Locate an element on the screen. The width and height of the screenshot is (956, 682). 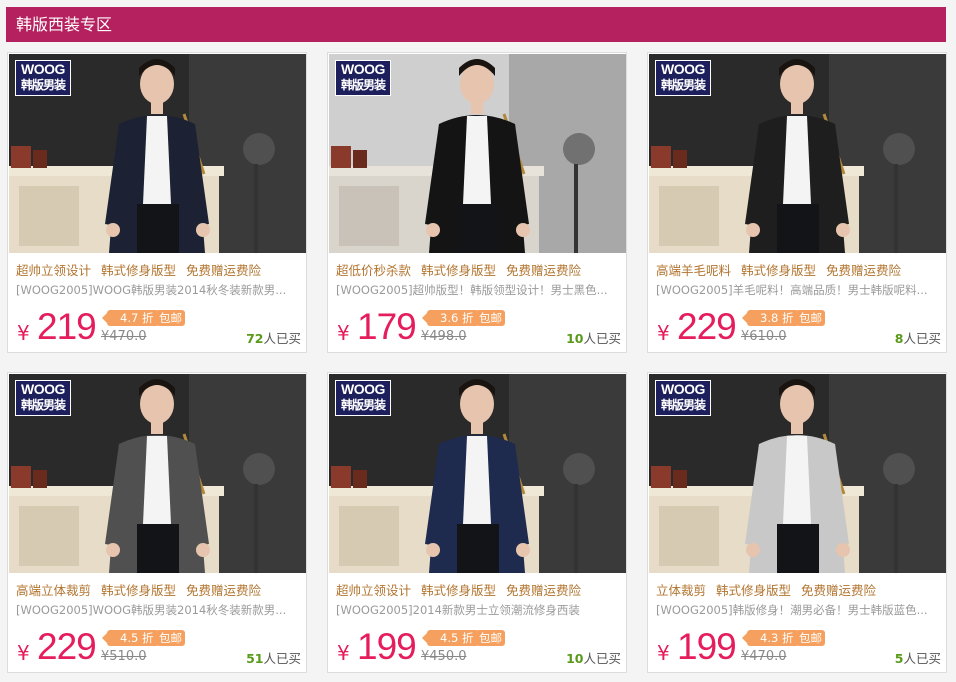
product-tags: 立体裁剪 韩式修身版型 免费赠运费险 is located at coordinates (801, 589).